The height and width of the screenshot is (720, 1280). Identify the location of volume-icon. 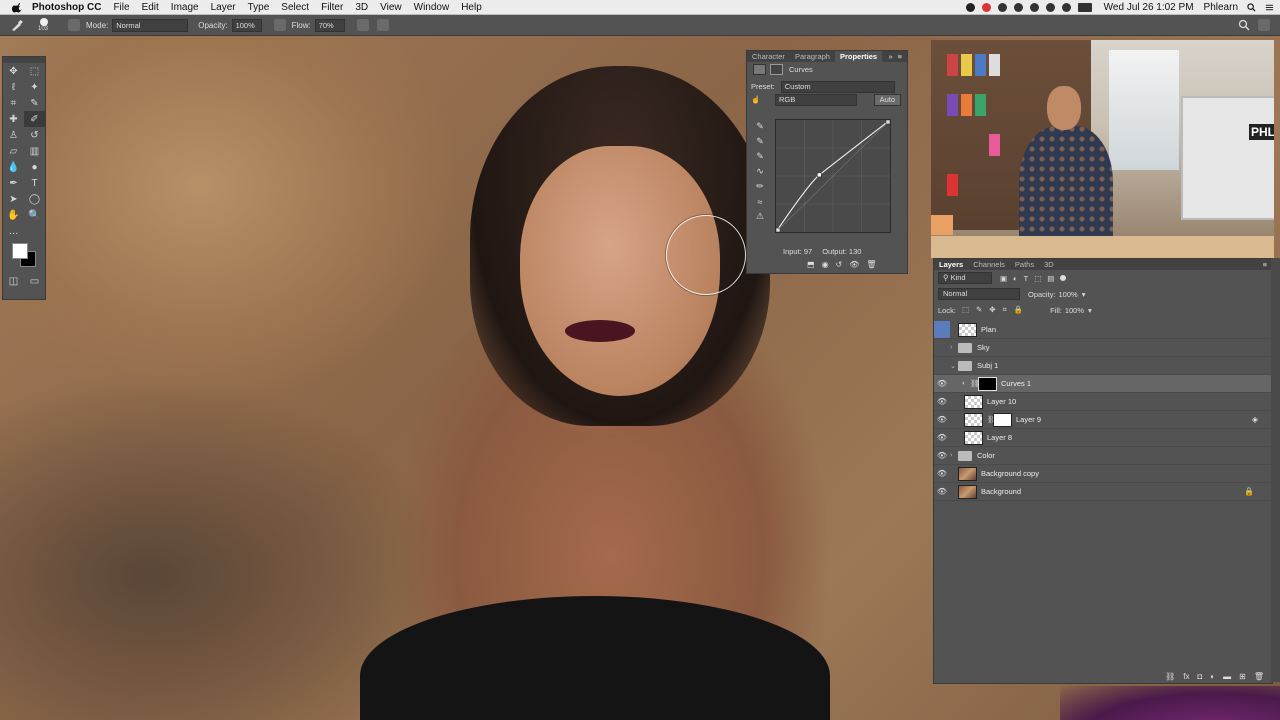
(1066, 7).